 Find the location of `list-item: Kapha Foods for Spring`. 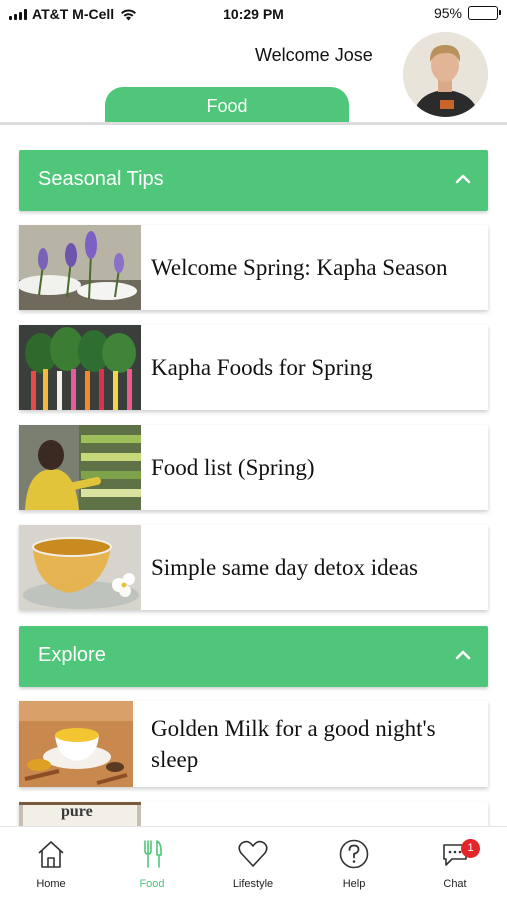

list-item: Kapha Foods for Spring is located at coordinates (253, 367).